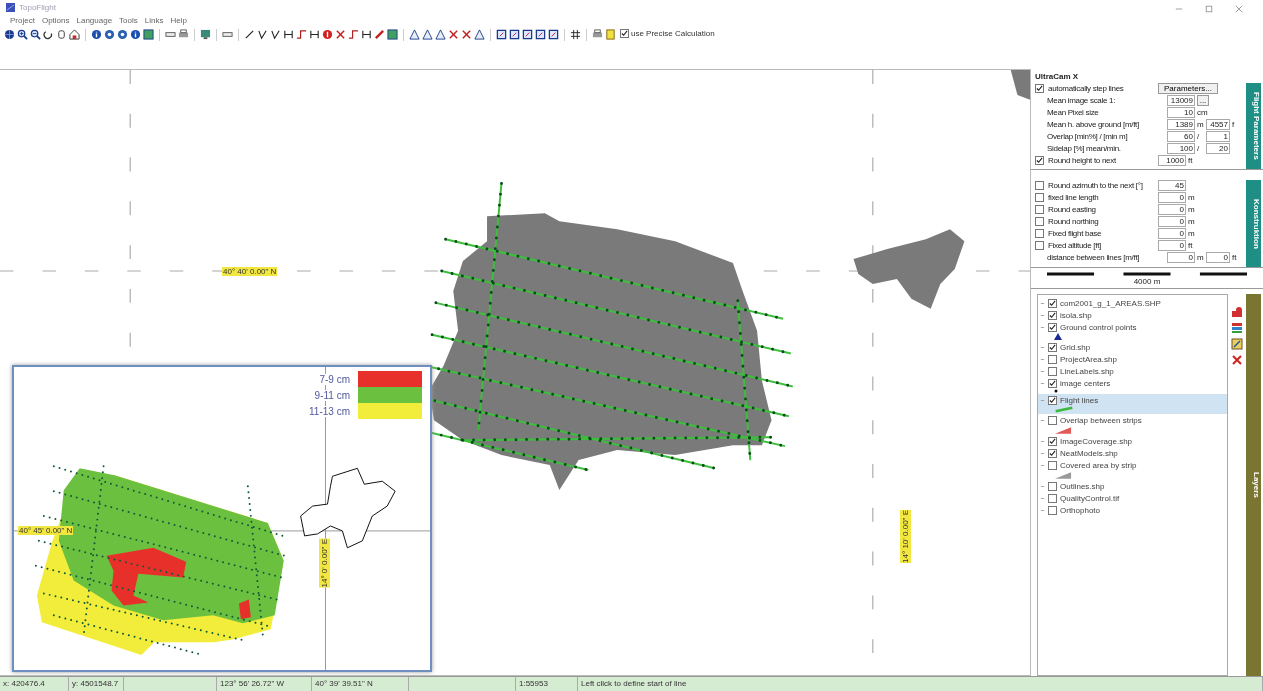 The image size is (1263, 691). What do you see at coordinates (1132, 315) in the screenshot?
I see `layer-item: isola.shp` at bounding box center [1132, 315].